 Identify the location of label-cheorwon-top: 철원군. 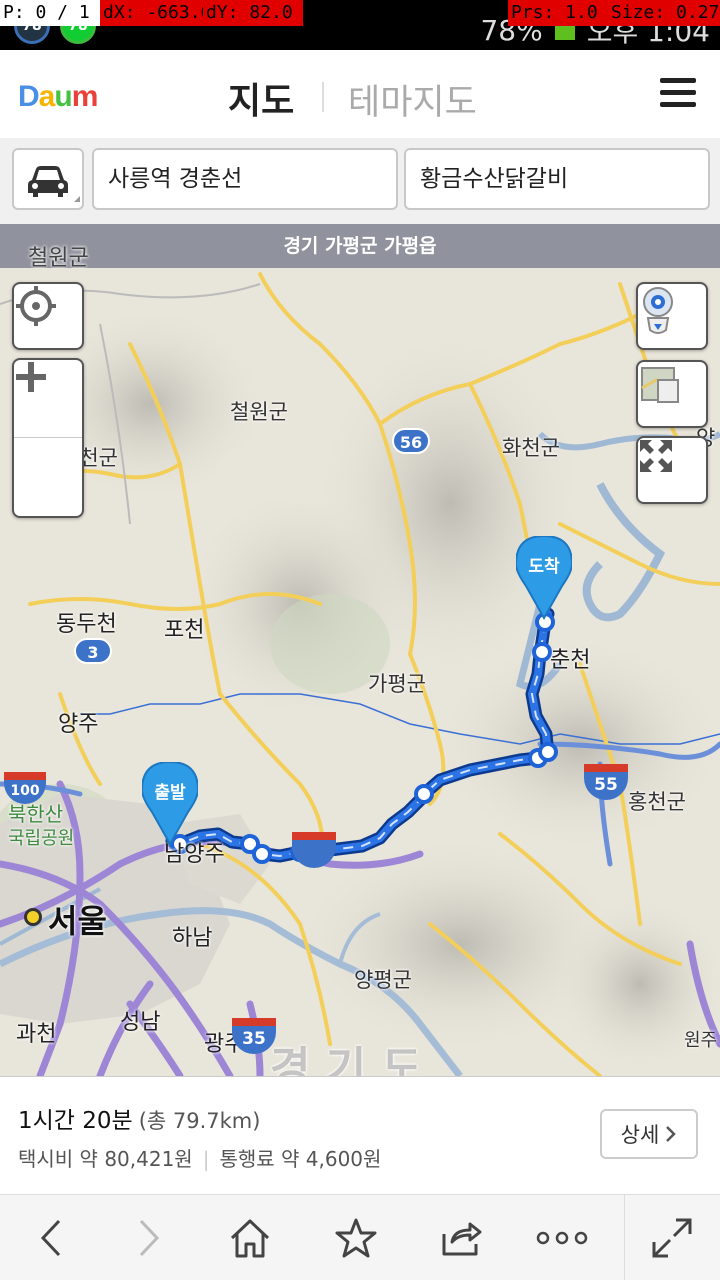
(58, 258).